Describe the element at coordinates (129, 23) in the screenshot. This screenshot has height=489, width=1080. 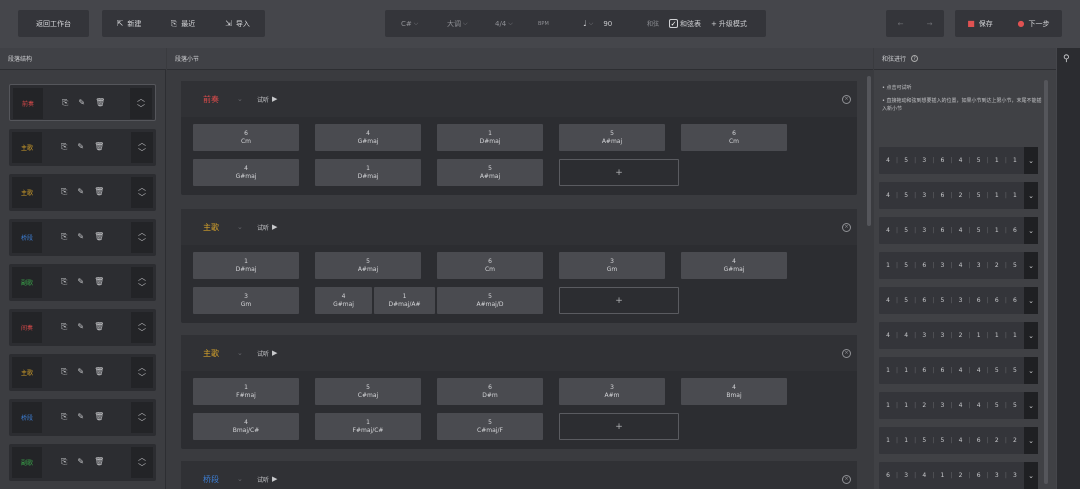
I see `new-button: ⇱ 新建` at that location.